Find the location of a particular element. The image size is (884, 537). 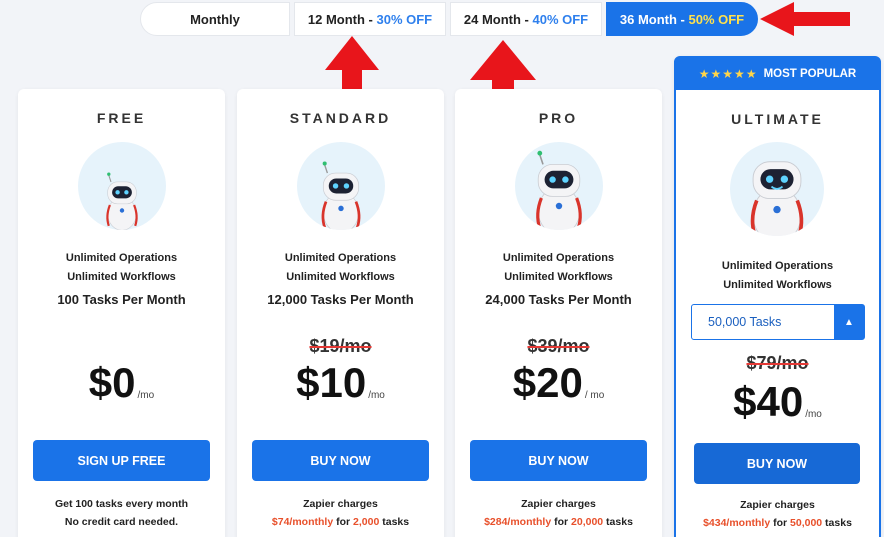

tab-24-month: 24 Month - 40% OFF is located at coordinates (526, 19).